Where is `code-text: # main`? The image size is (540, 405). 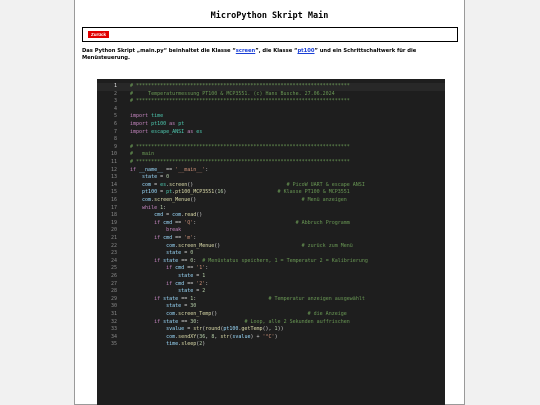
code-text: # main is located at coordinates (142, 155).